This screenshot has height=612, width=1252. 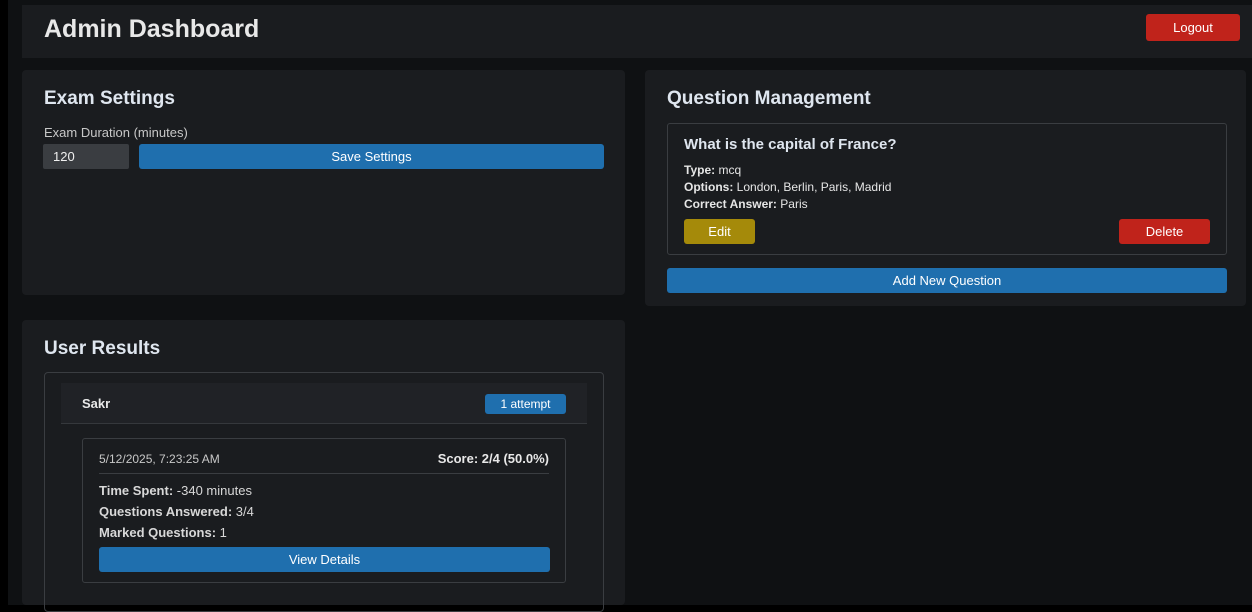 What do you see at coordinates (223, 532) in the screenshot?
I see `marked-questions-value: 1` at bounding box center [223, 532].